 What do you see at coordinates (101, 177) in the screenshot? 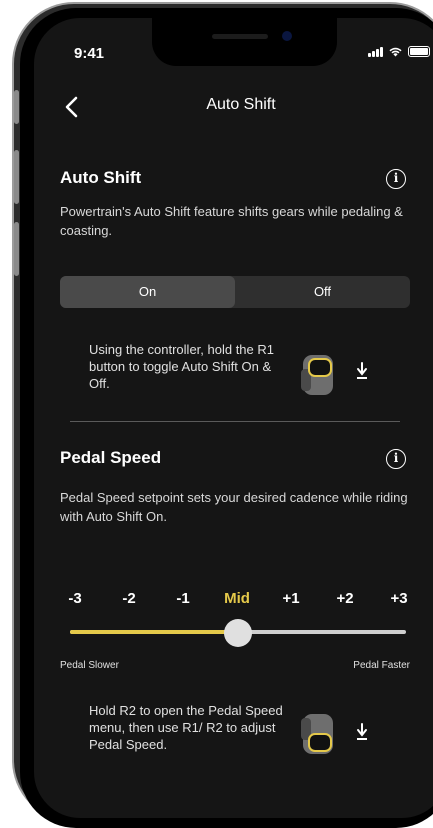
I see `auto-shift-title: Auto Shift` at bounding box center [101, 177].